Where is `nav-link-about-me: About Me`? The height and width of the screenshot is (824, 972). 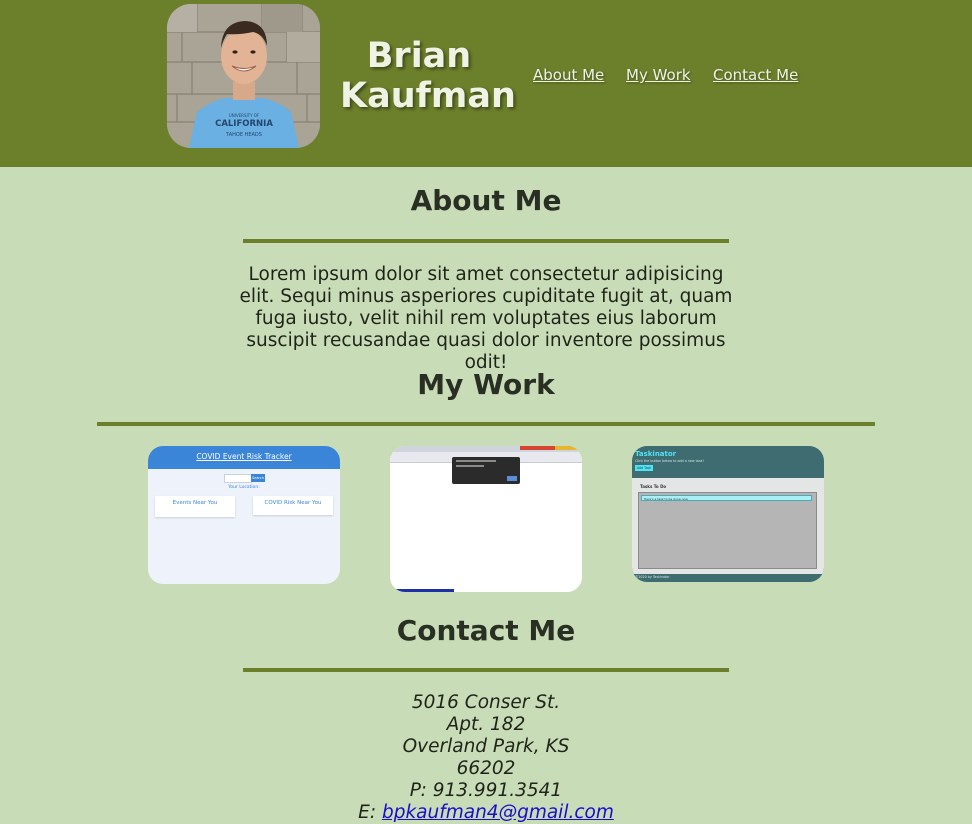 nav-link-about-me: About Me is located at coordinates (568, 75).